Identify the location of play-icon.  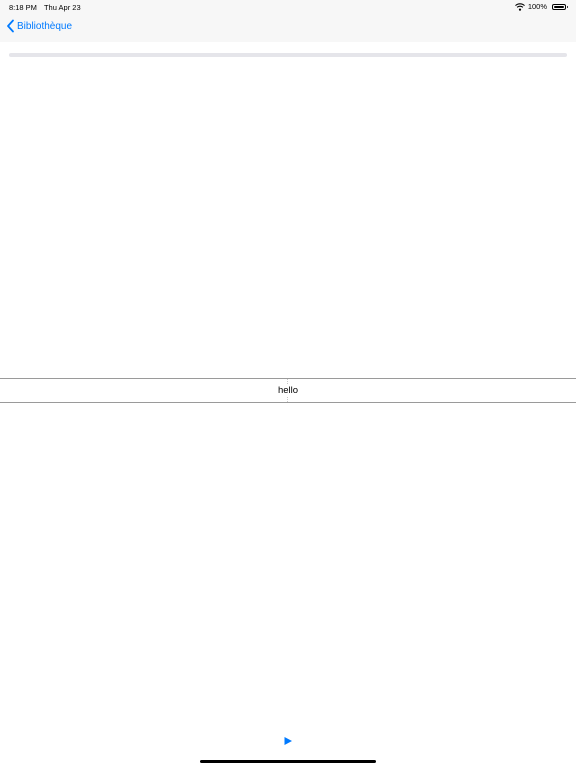
(288, 742).